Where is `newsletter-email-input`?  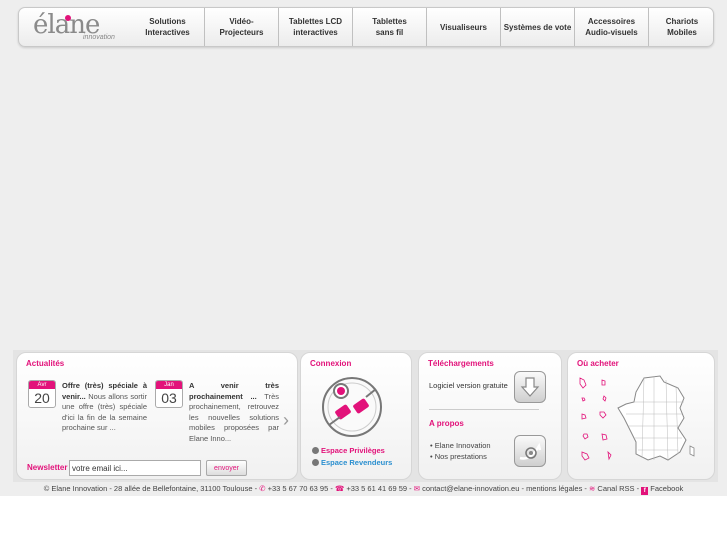
newsletter-email-input is located at coordinates (135, 468).